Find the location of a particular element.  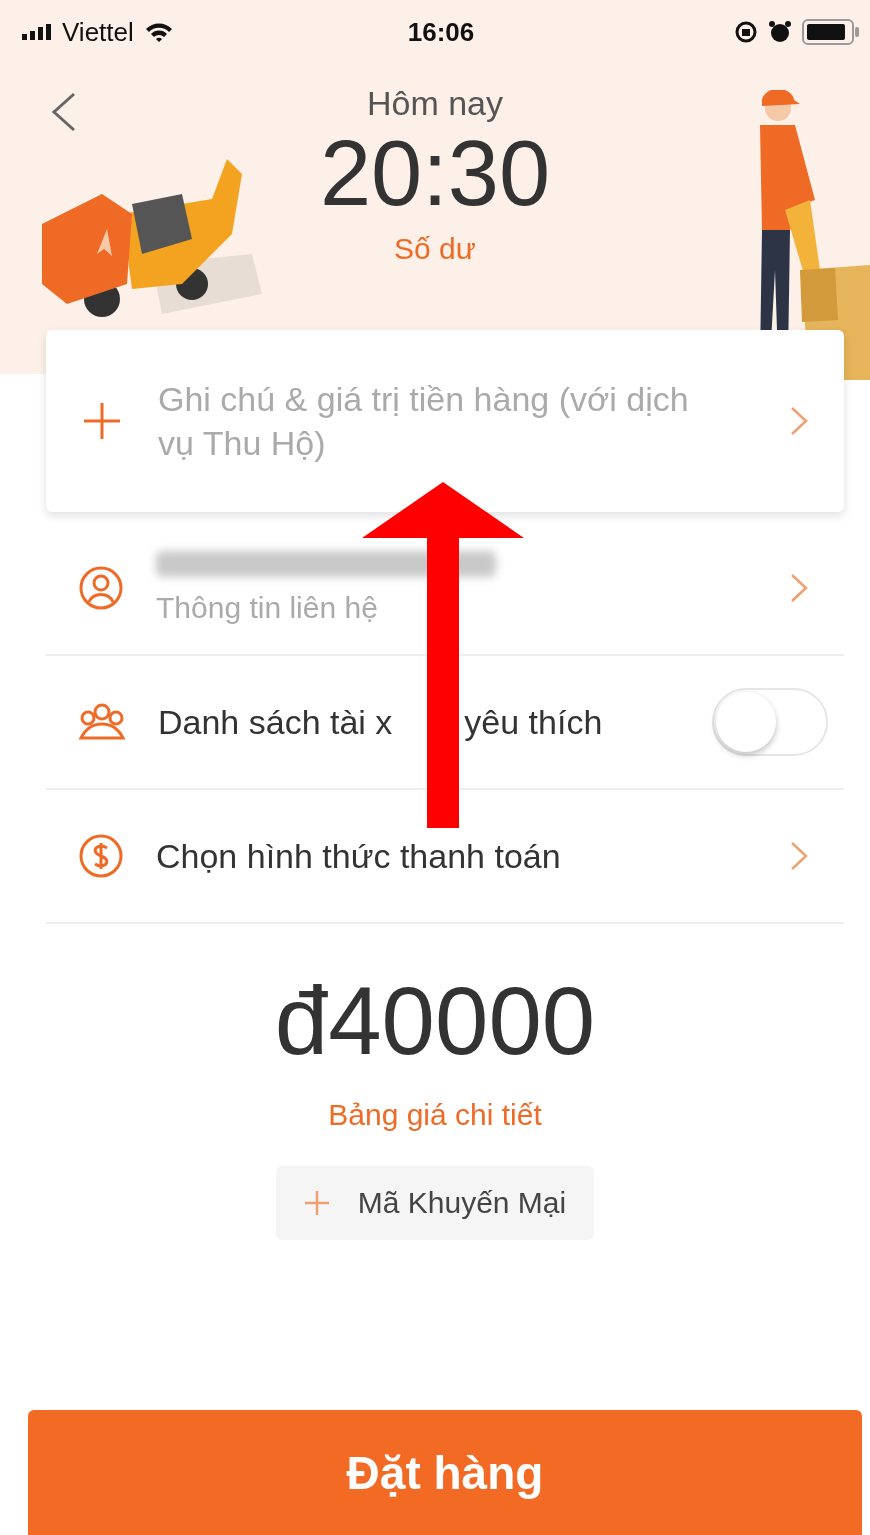

clock-time: 16:06 is located at coordinates (441, 32).